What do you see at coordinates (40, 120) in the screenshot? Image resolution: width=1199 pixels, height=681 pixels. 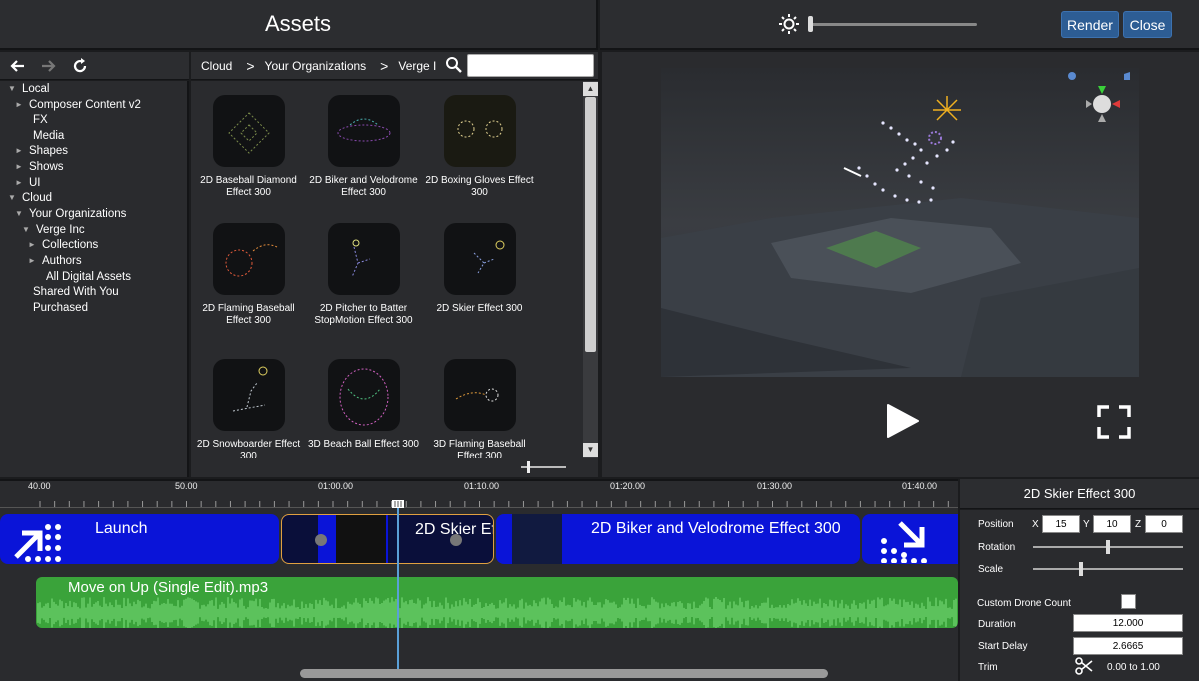 I see `tree-item-fx: FX` at bounding box center [40, 120].